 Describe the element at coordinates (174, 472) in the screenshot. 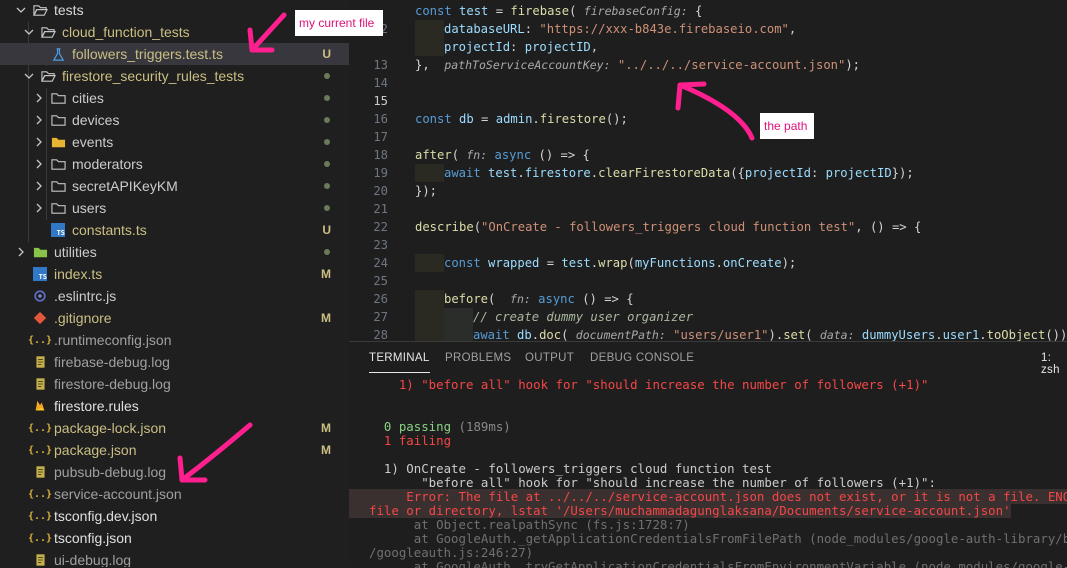

I see `explorer-item: pubsub-debug.log` at that location.